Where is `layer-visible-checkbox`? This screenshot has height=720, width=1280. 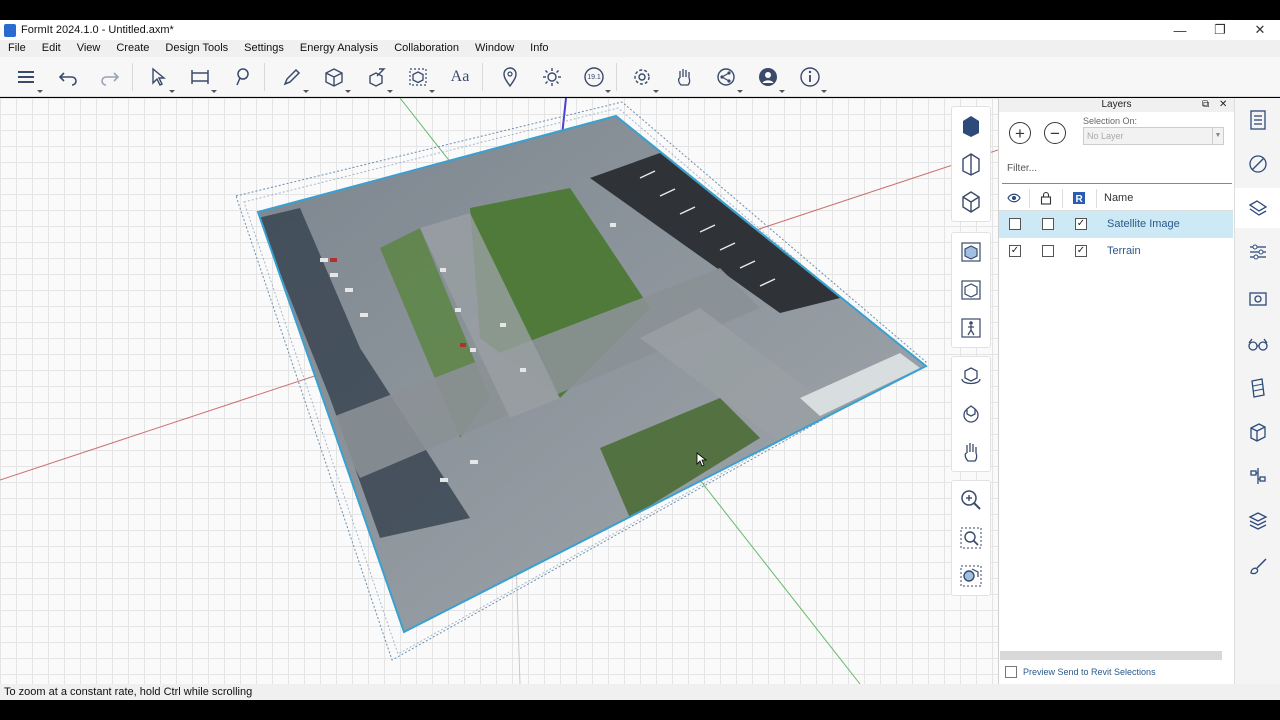
layer-visible-checkbox is located at coordinates (1015, 224).